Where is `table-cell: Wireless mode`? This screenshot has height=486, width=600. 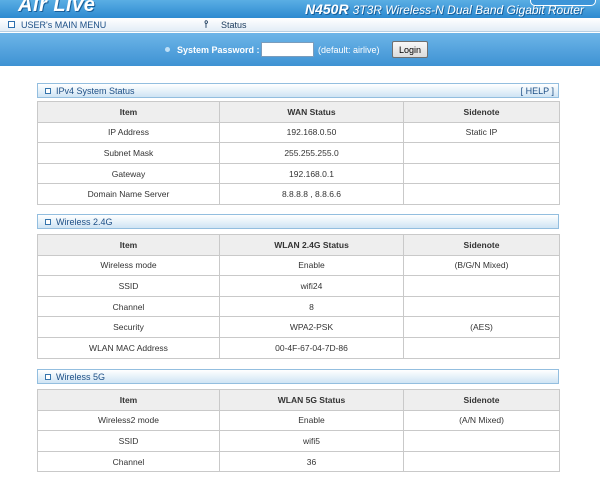 table-cell: Wireless mode is located at coordinates (128, 265).